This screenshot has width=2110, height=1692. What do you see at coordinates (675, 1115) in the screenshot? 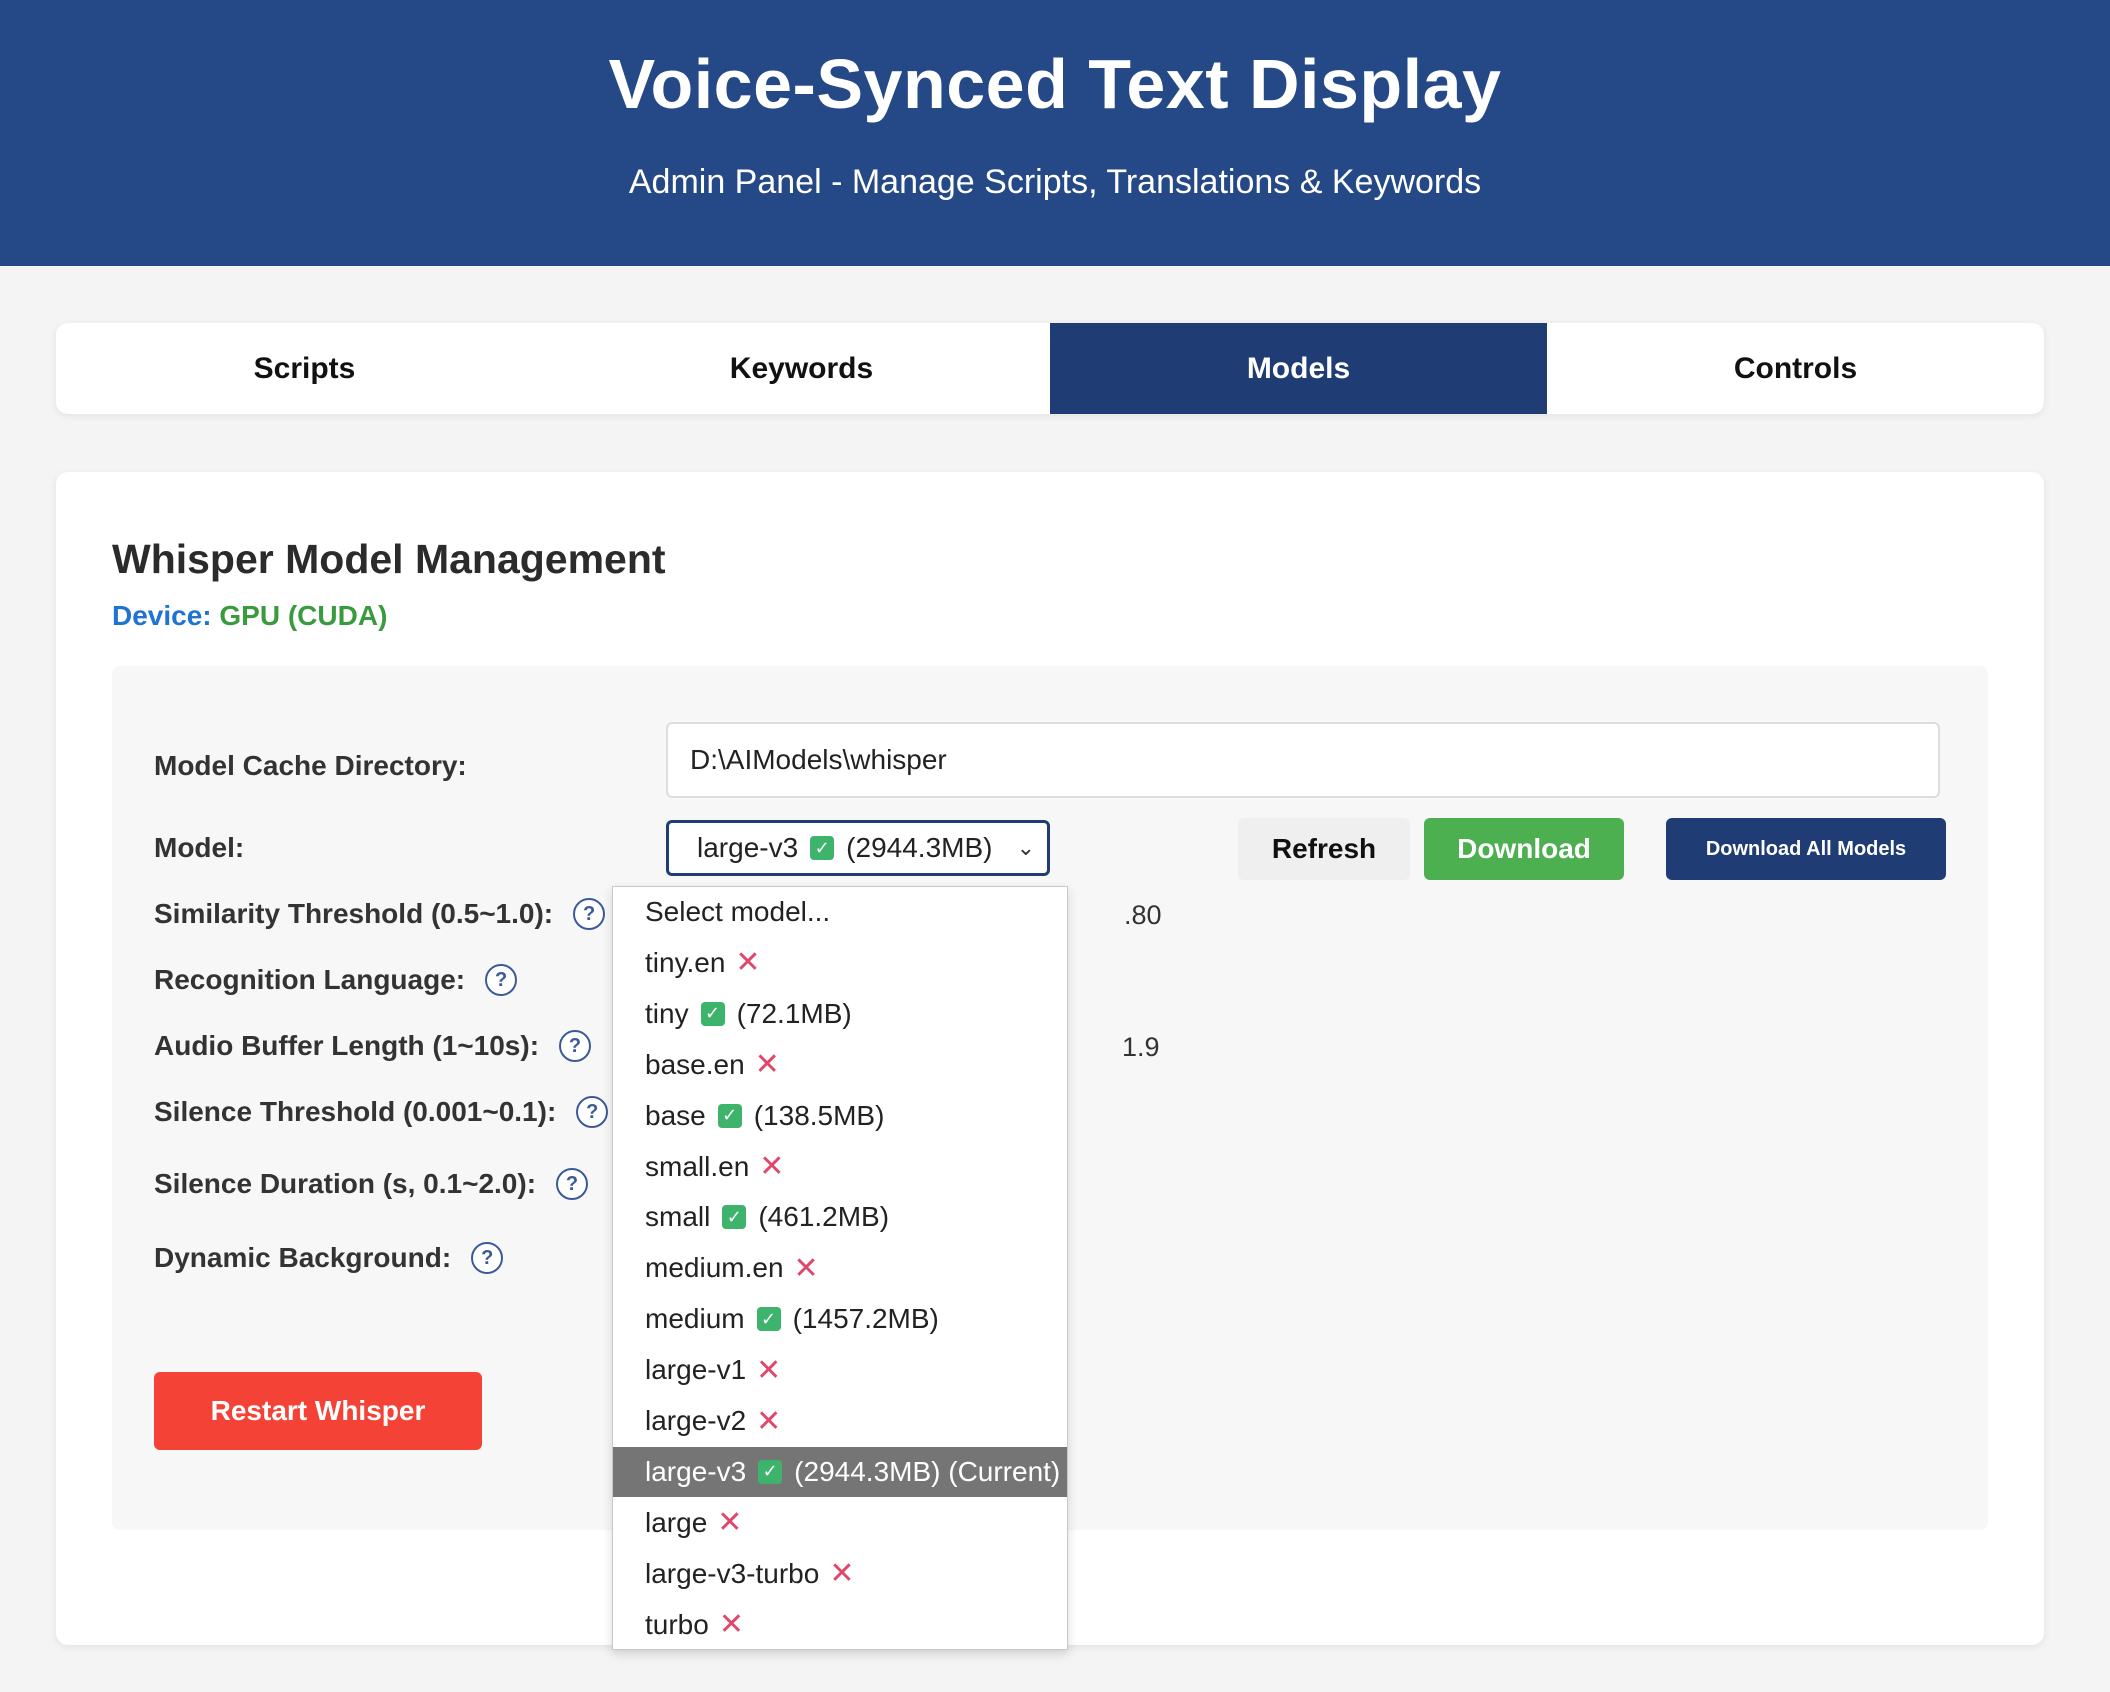
I see `model-option-name: base` at bounding box center [675, 1115].